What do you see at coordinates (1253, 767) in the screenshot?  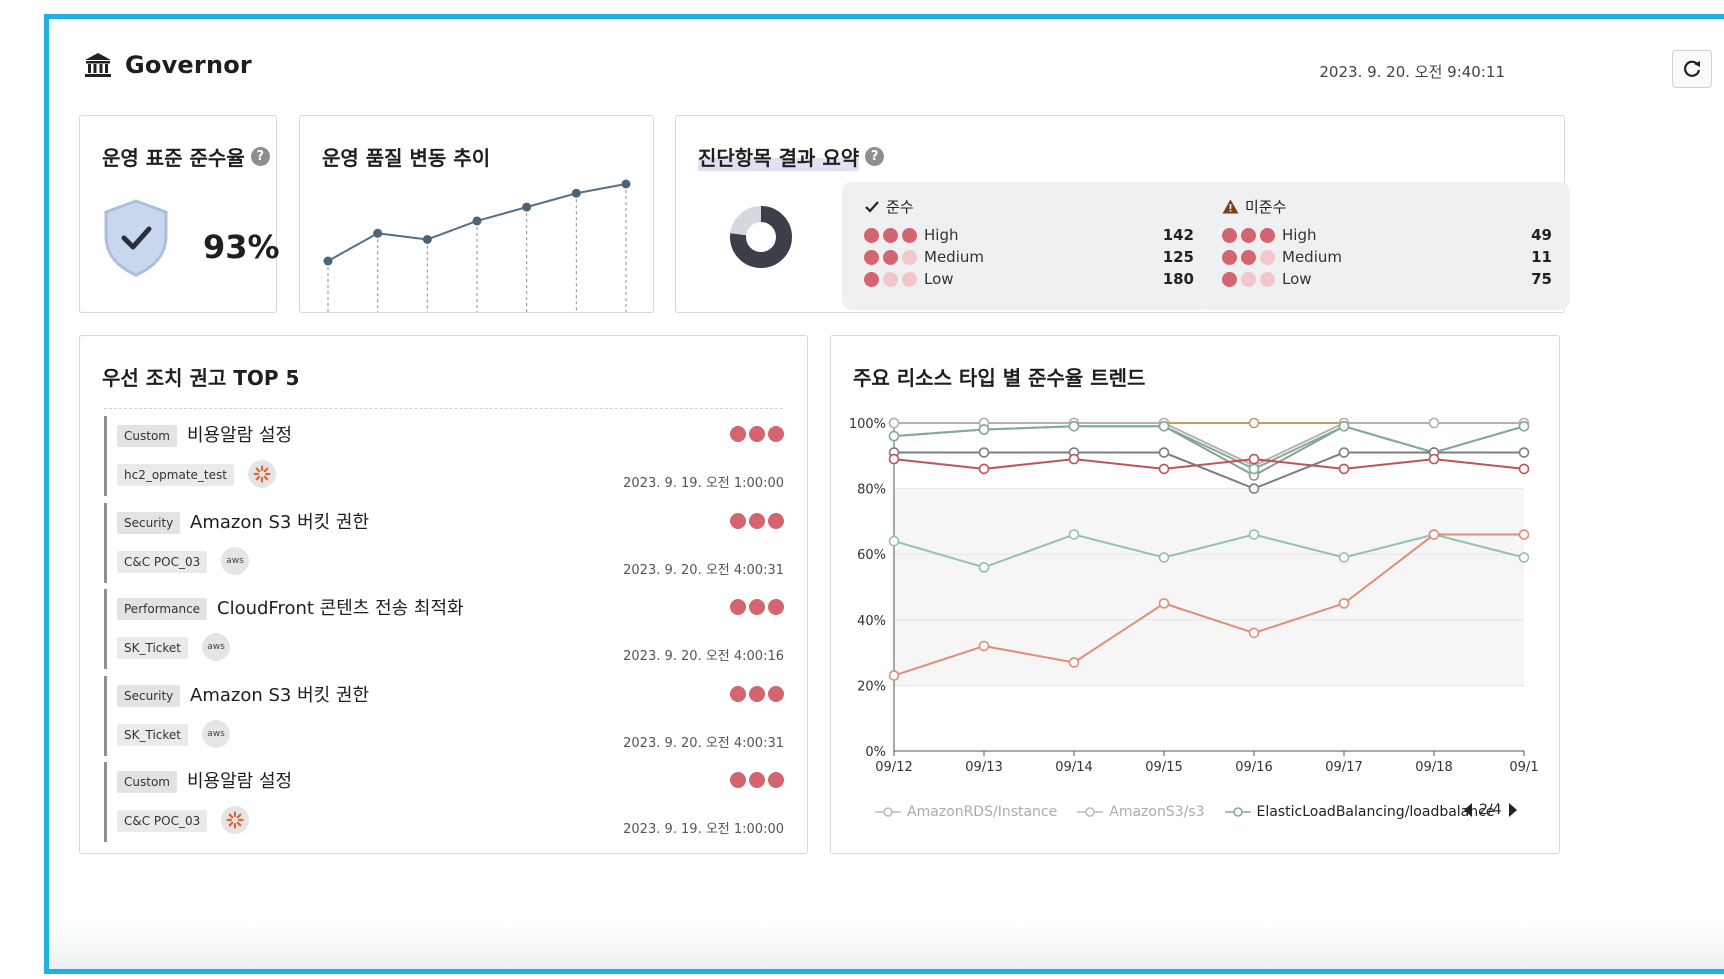 I see `x-tick-label: 09/16` at bounding box center [1253, 767].